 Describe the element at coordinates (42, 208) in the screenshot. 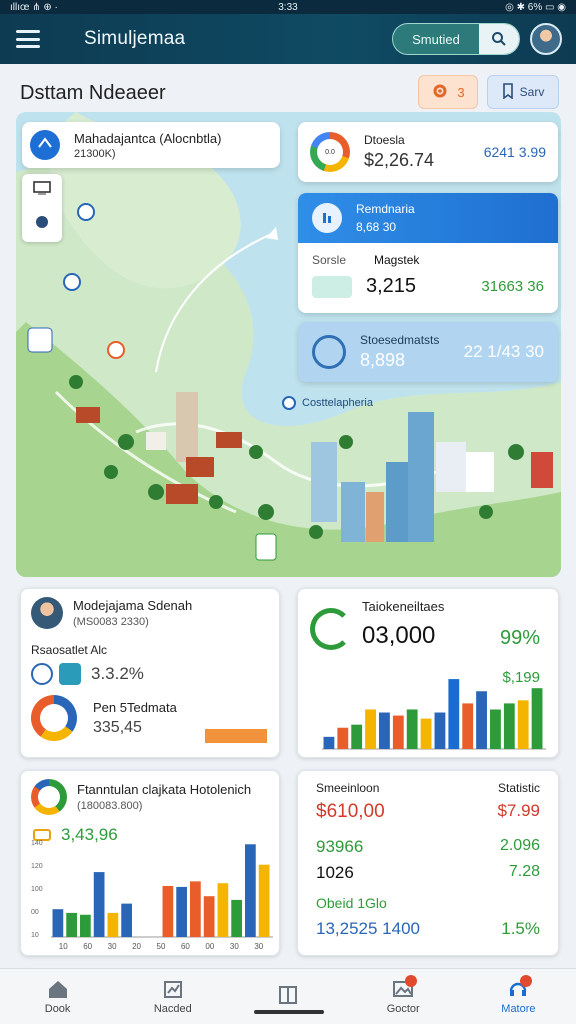

I see `map-tools` at that location.